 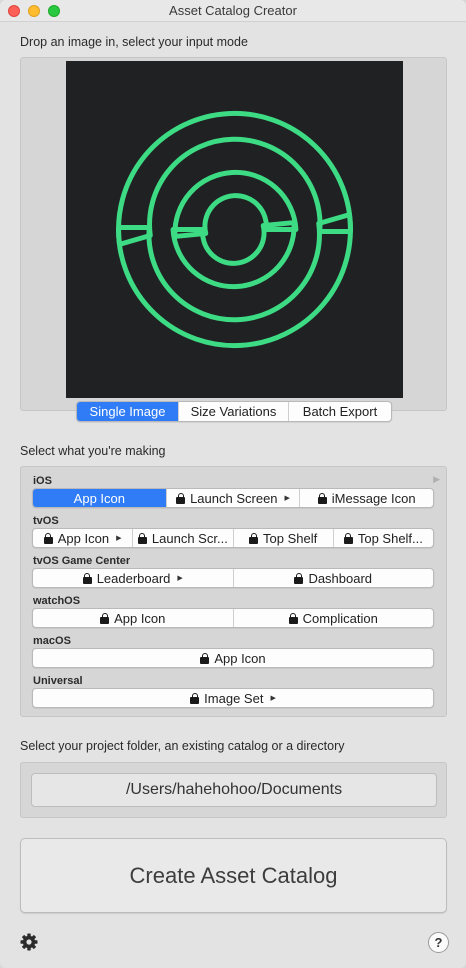 I want to click on macos-options: App Icon, so click(x=233, y=658).